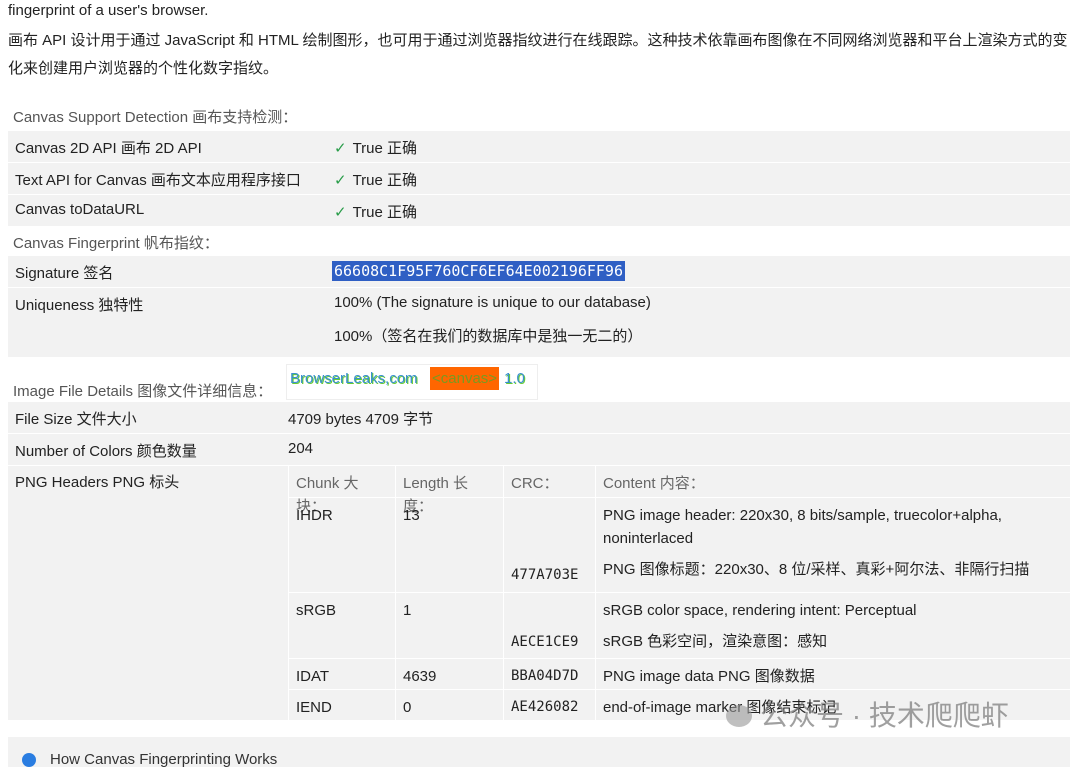 The height and width of the screenshot is (768, 1080). What do you see at coordinates (514, 378) in the screenshot?
I see `preview-version: 1.0` at bounding box center [514, 378].